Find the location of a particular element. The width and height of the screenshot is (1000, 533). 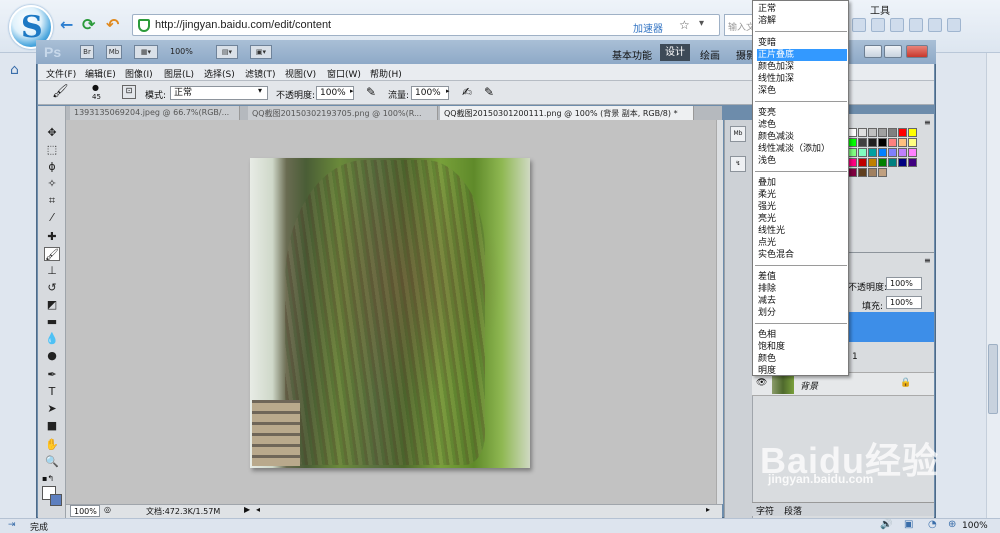

menu-help: 帮助(H) is located at coordinates (386, 73).